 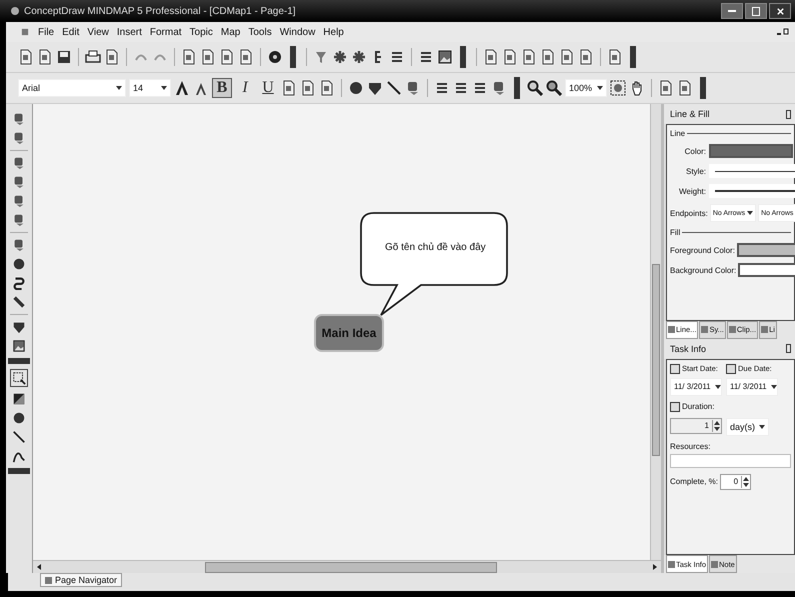 What do you see at coordinates (751, 151) in the screenshot?
I see `color-swatch` at bounding box center [751, 151].